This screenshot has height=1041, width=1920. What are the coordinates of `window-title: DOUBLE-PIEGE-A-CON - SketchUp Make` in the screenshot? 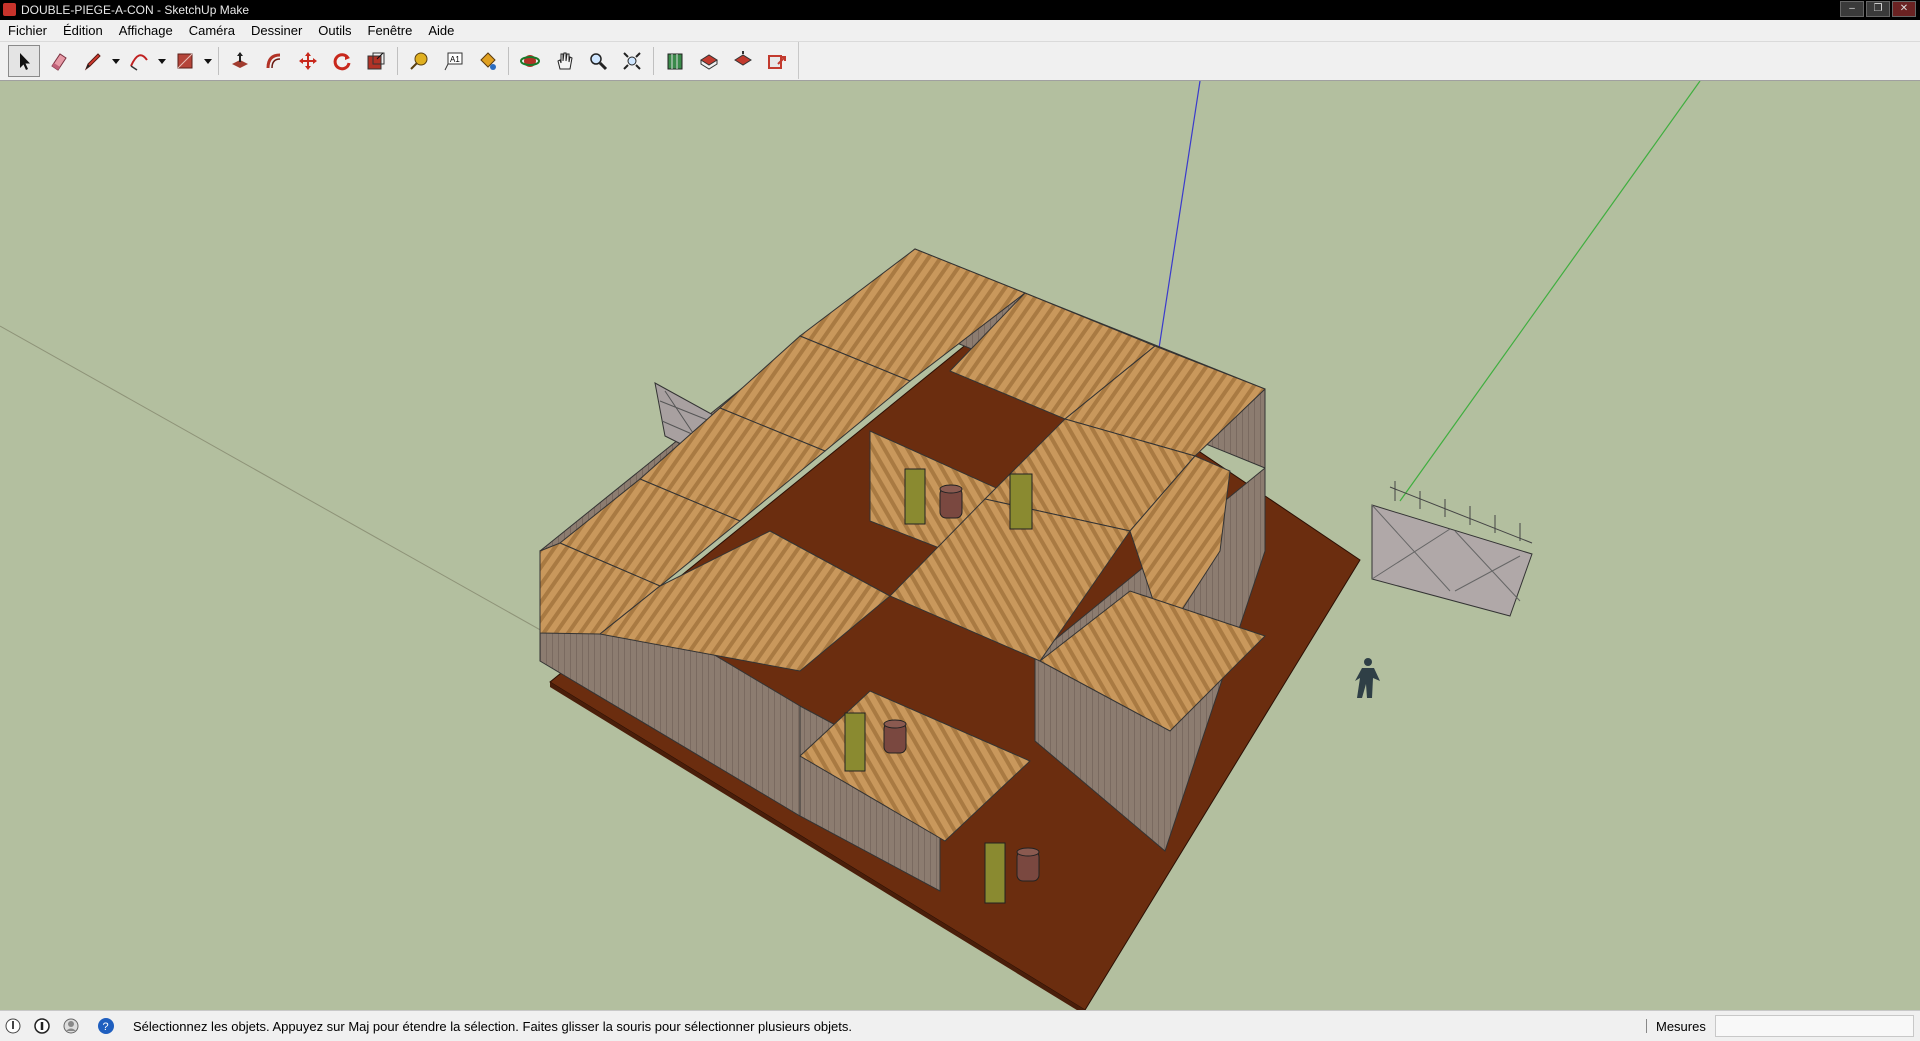 It's located at (135, 10).